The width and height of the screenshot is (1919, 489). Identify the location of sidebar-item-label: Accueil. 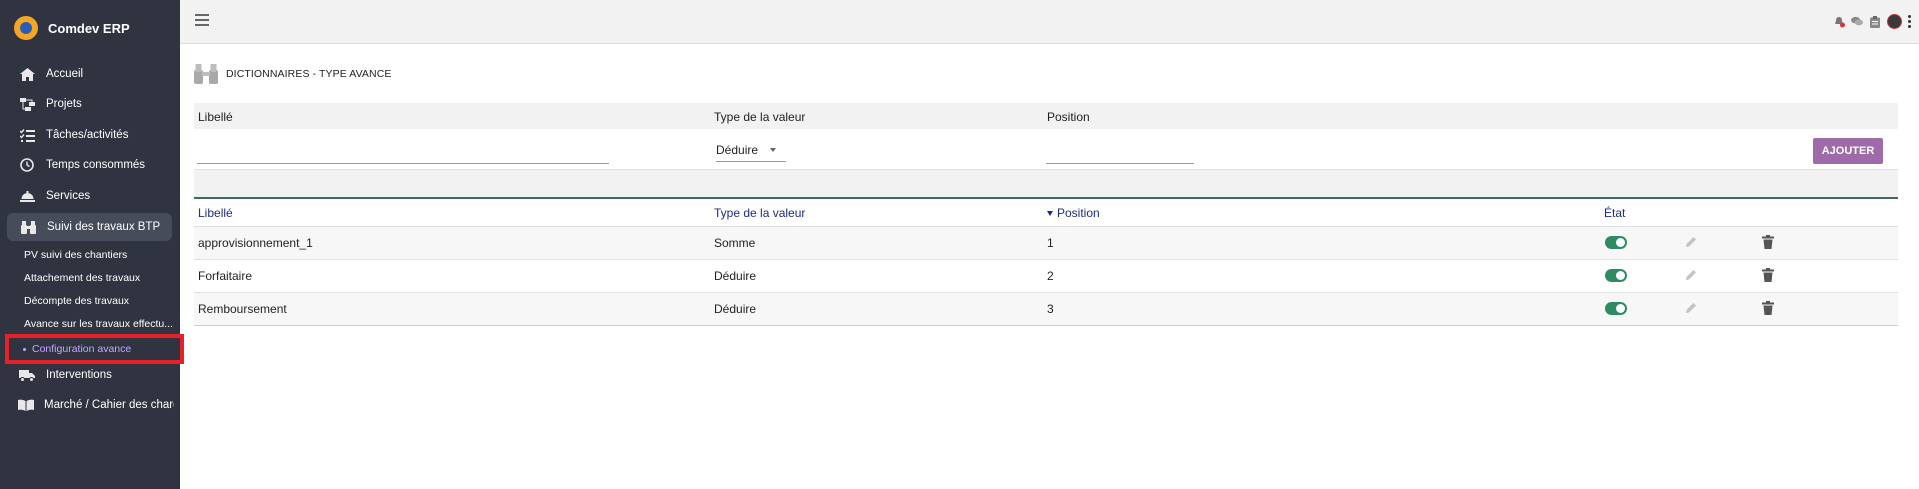
(65, 74).